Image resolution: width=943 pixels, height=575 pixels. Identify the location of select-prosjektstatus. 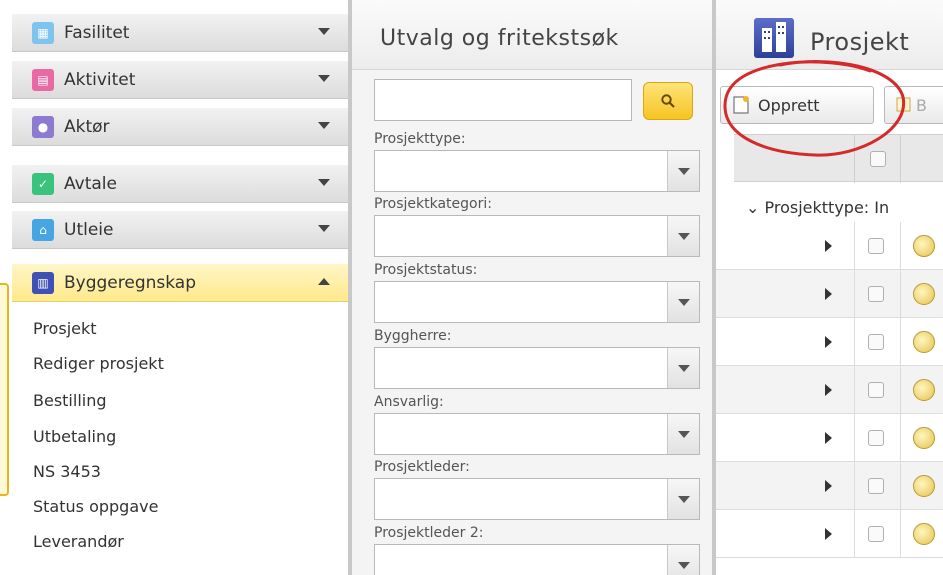
(537, 302).